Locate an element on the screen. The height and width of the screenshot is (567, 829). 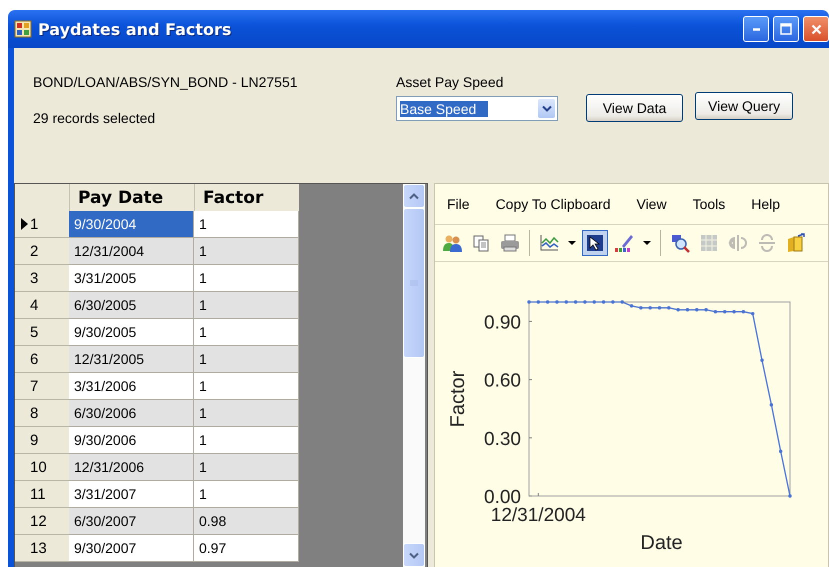
maximize-icon is located at coordinates (786, 29).